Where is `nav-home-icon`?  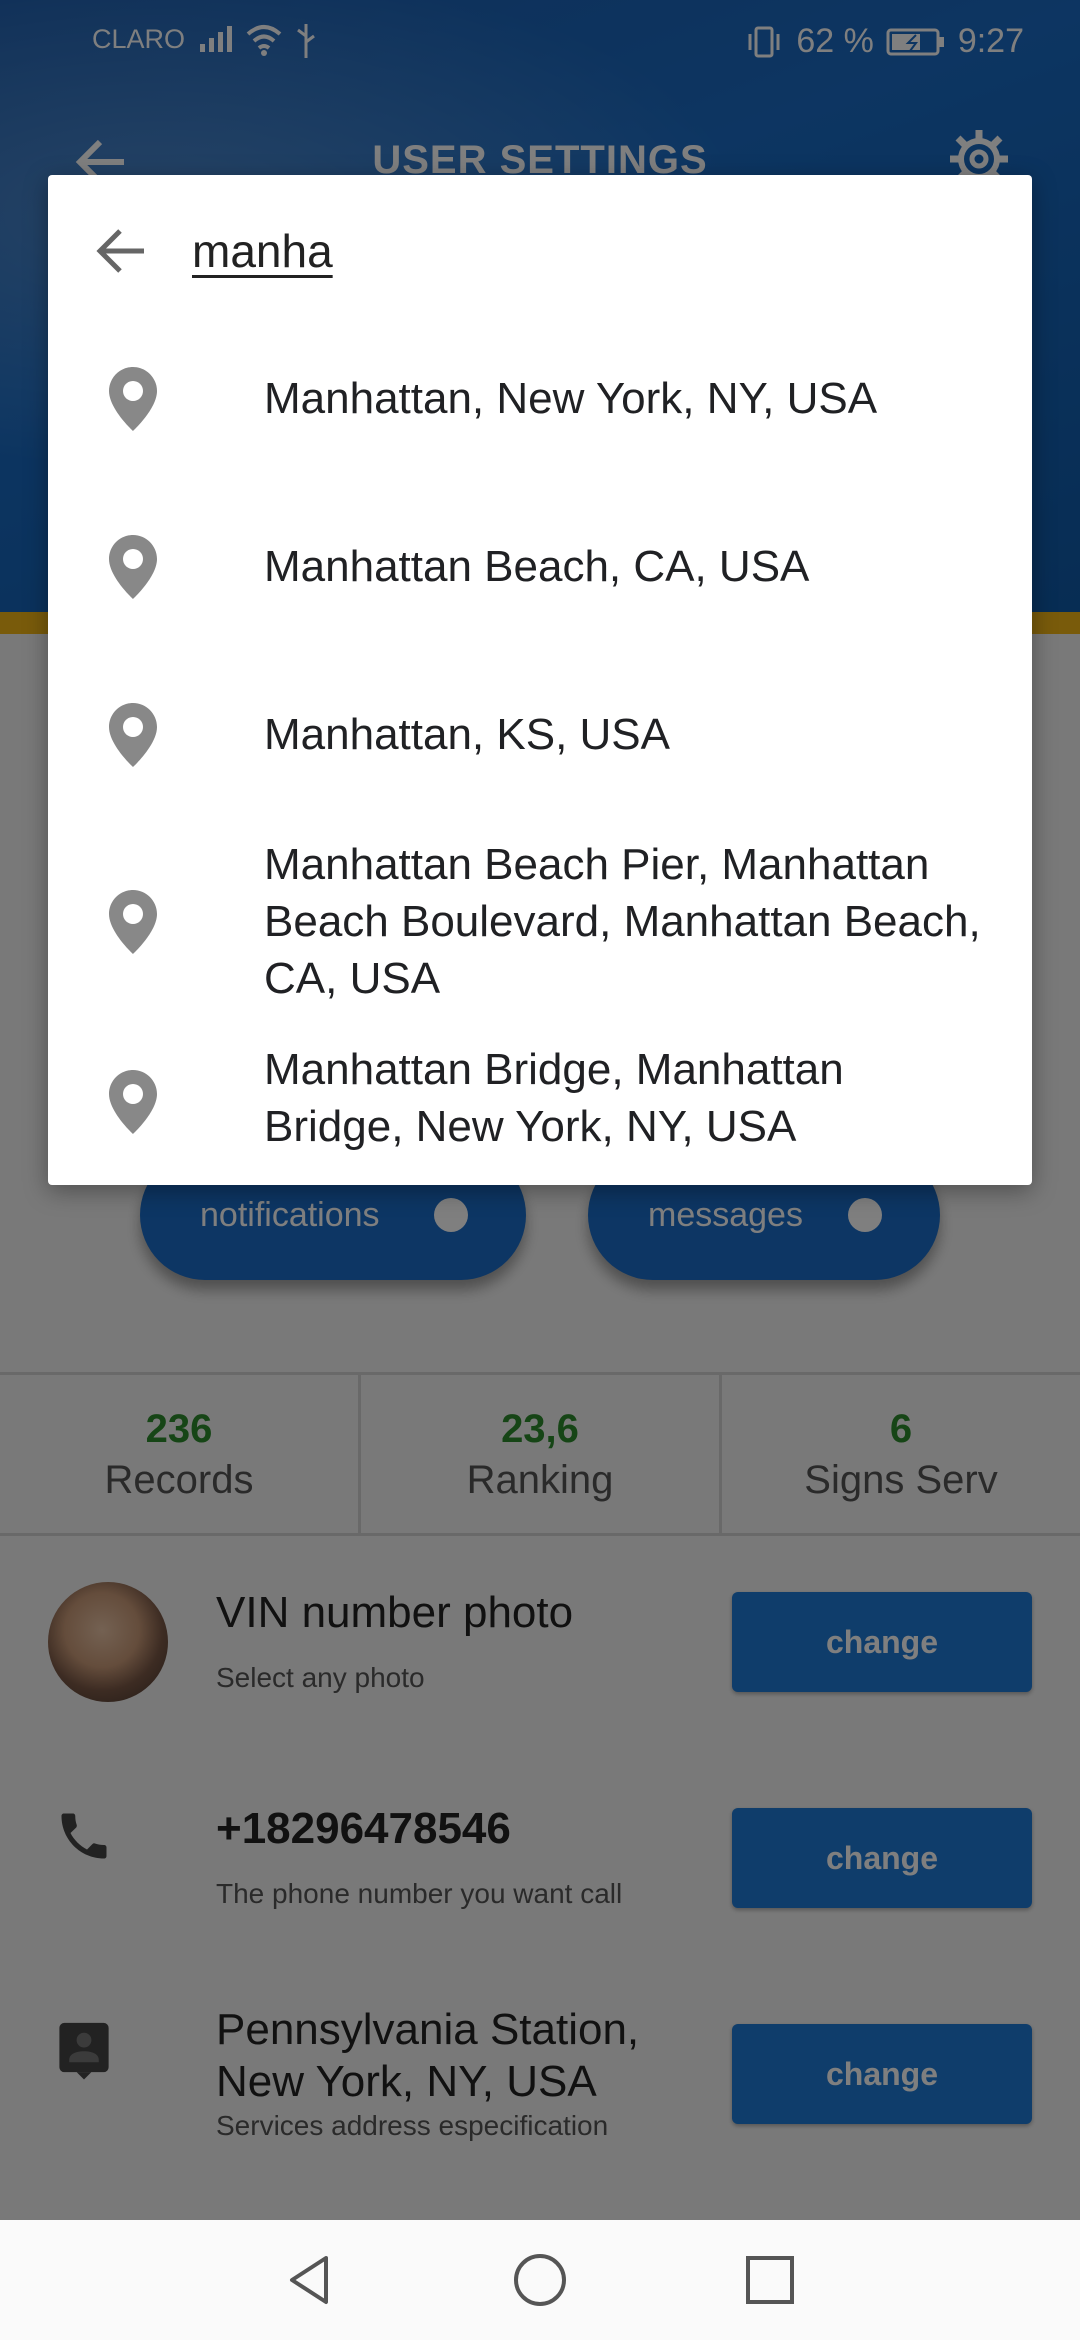 nav-home-icon is located at coordinates (540, 2280).